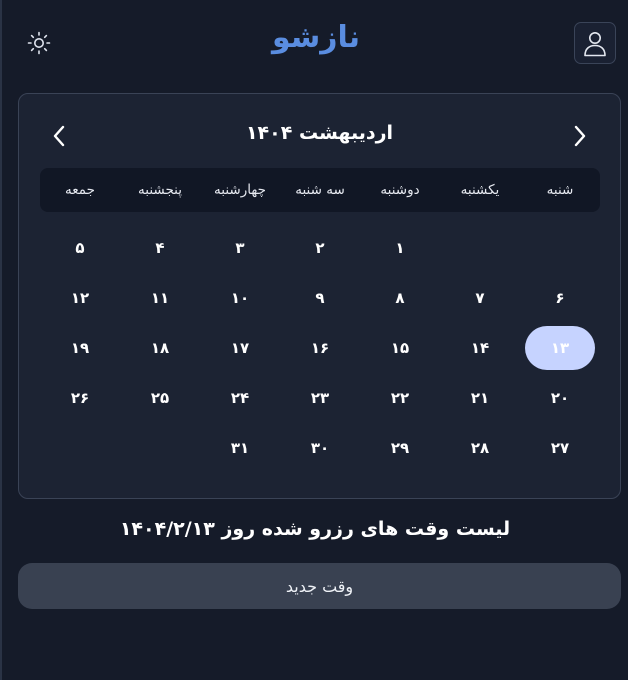 The width and height of the screenshot is (628, 680). I want to click on day-number: ۲۳, so click(320, 398).